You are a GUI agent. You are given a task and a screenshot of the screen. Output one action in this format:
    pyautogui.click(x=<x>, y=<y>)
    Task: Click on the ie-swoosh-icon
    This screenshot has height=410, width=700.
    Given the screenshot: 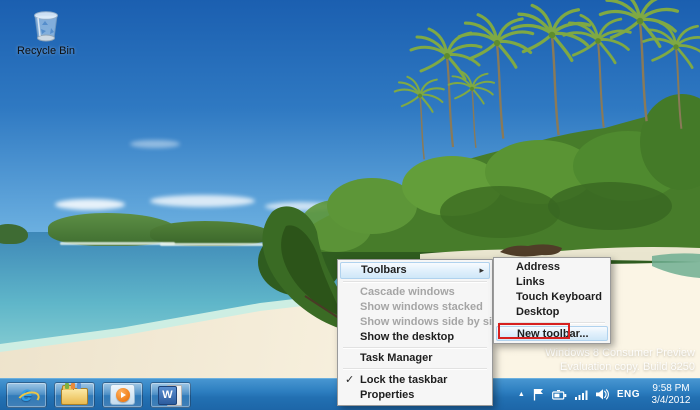 What is the action you would take?
    pyautogui.click(x=28, y=398)
    